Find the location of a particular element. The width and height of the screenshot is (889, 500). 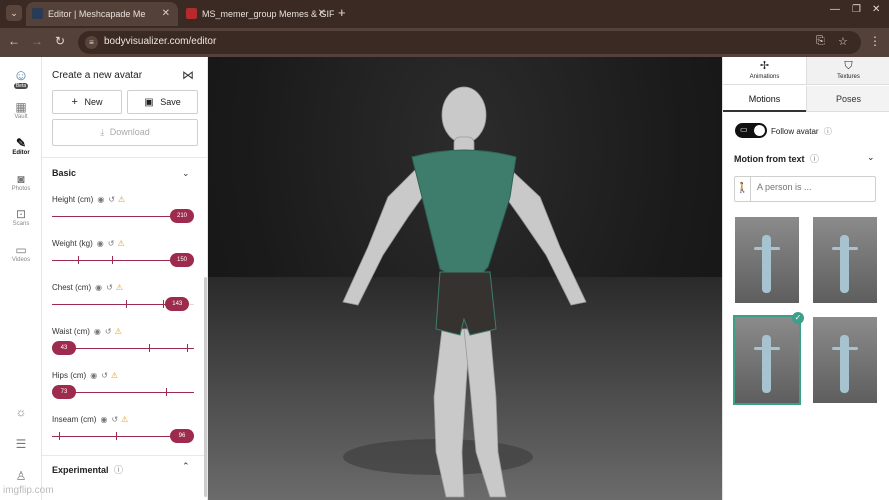

motion-thumbnail-selected is located at coordinates (767, 360).